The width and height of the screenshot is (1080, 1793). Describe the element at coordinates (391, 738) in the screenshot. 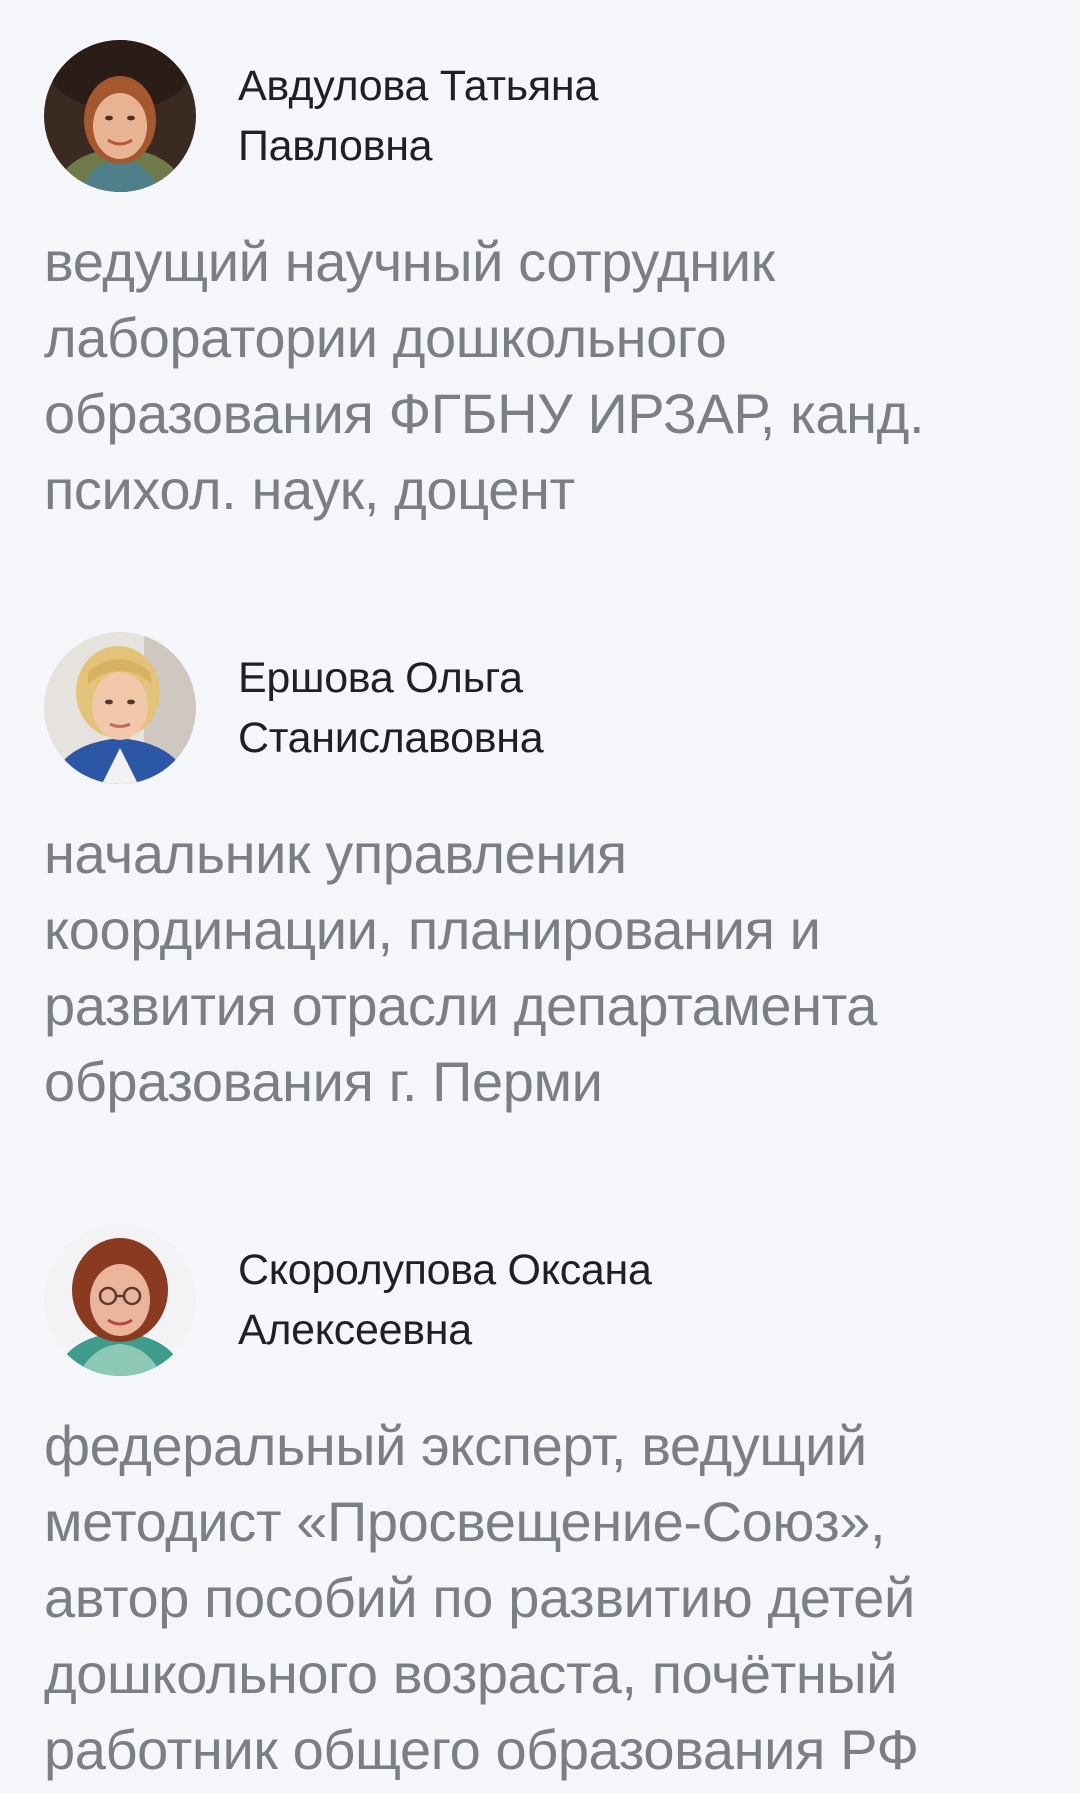

I see `name-line: Станиславовна` at that location.